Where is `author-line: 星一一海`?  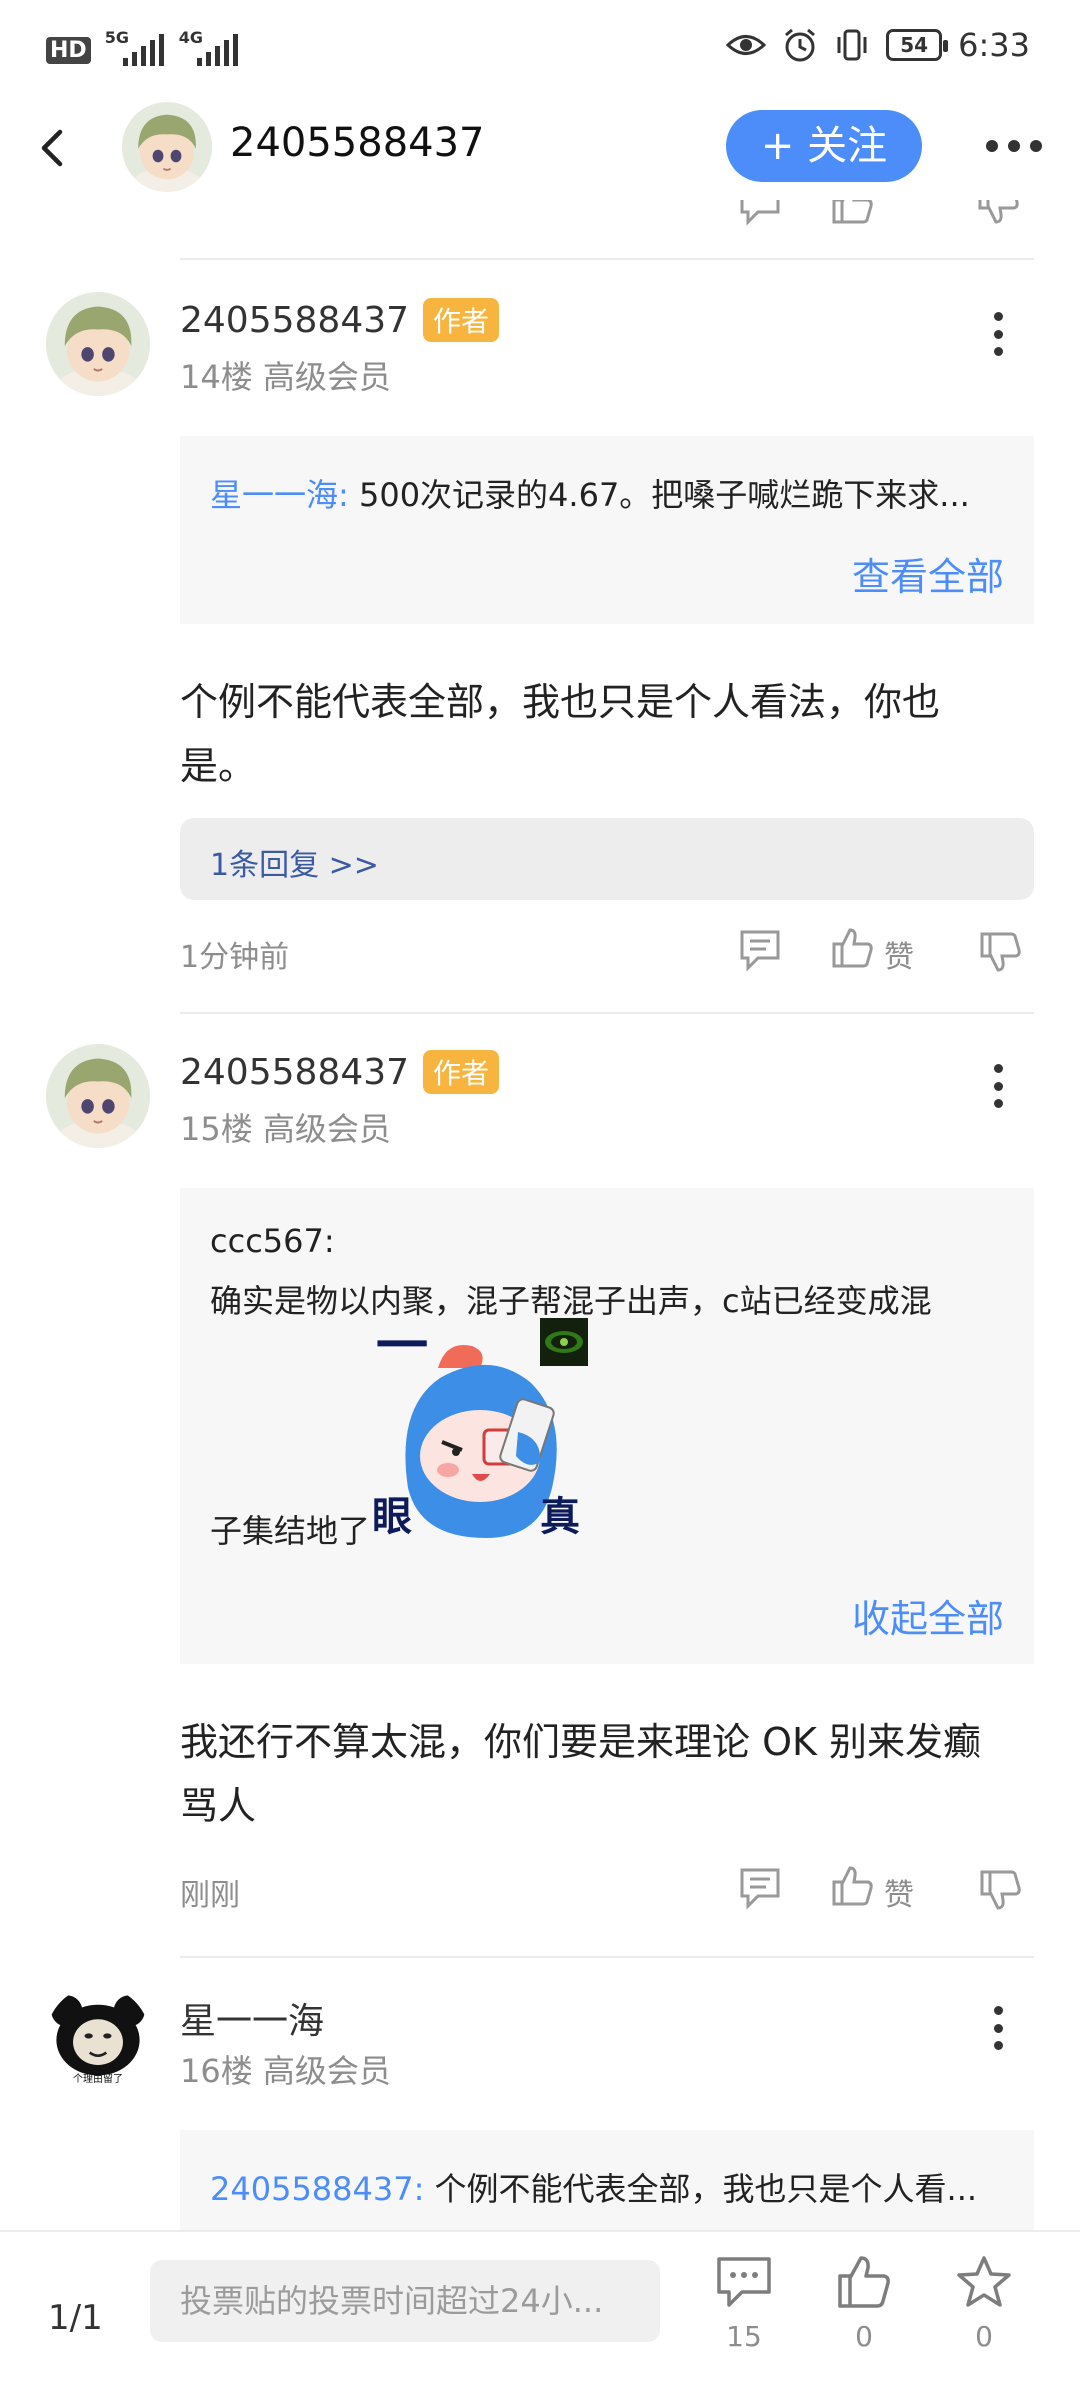
author-line: 星一一海 is located at coordinates (252, 2018).